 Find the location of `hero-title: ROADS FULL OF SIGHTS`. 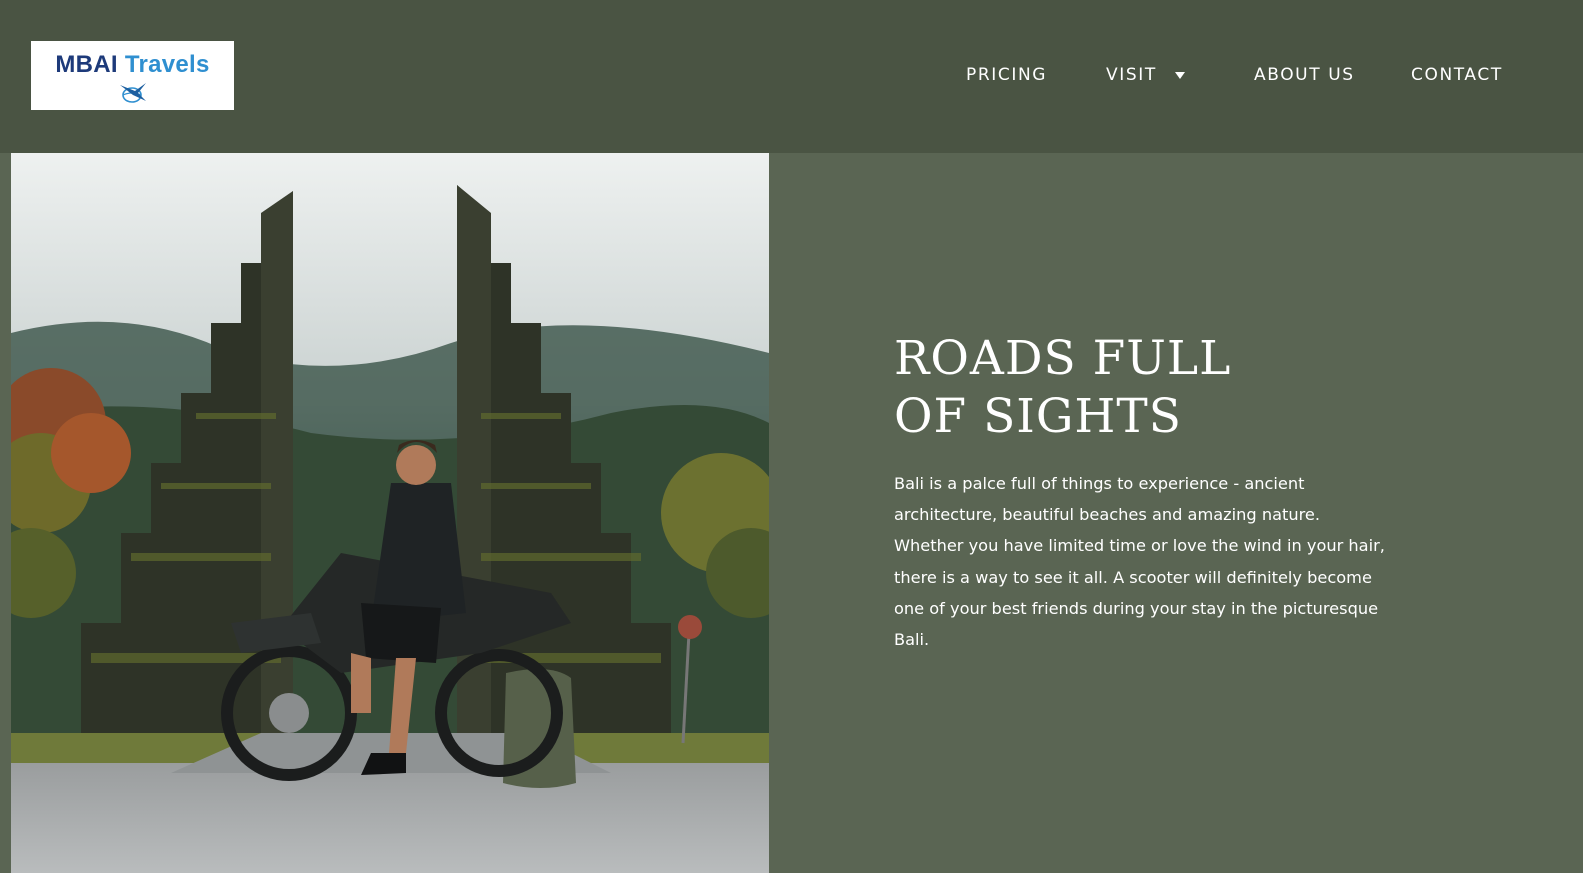

hero-title: ROADS FULL OF SIGHTS is located at coordinates (1154, 388).